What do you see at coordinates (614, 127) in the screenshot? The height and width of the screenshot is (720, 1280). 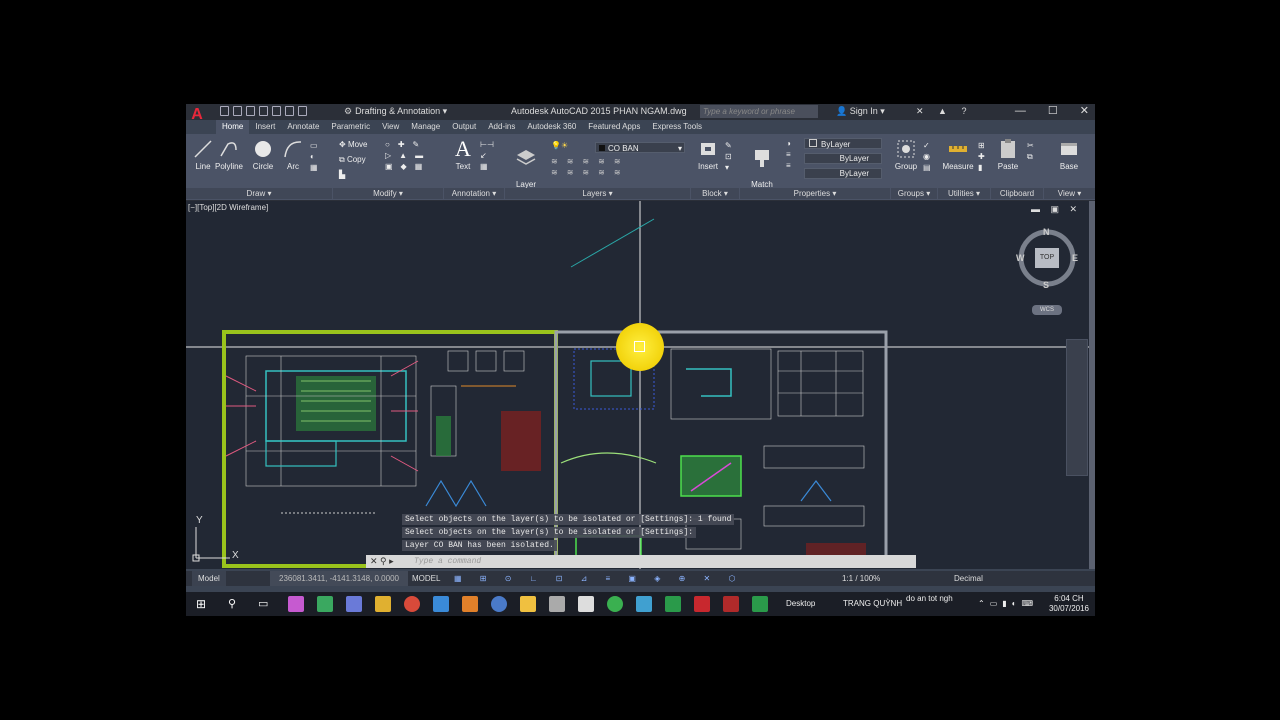 I see `tab-featured-apps: Featured Apps` at bounding box center [614, 127].